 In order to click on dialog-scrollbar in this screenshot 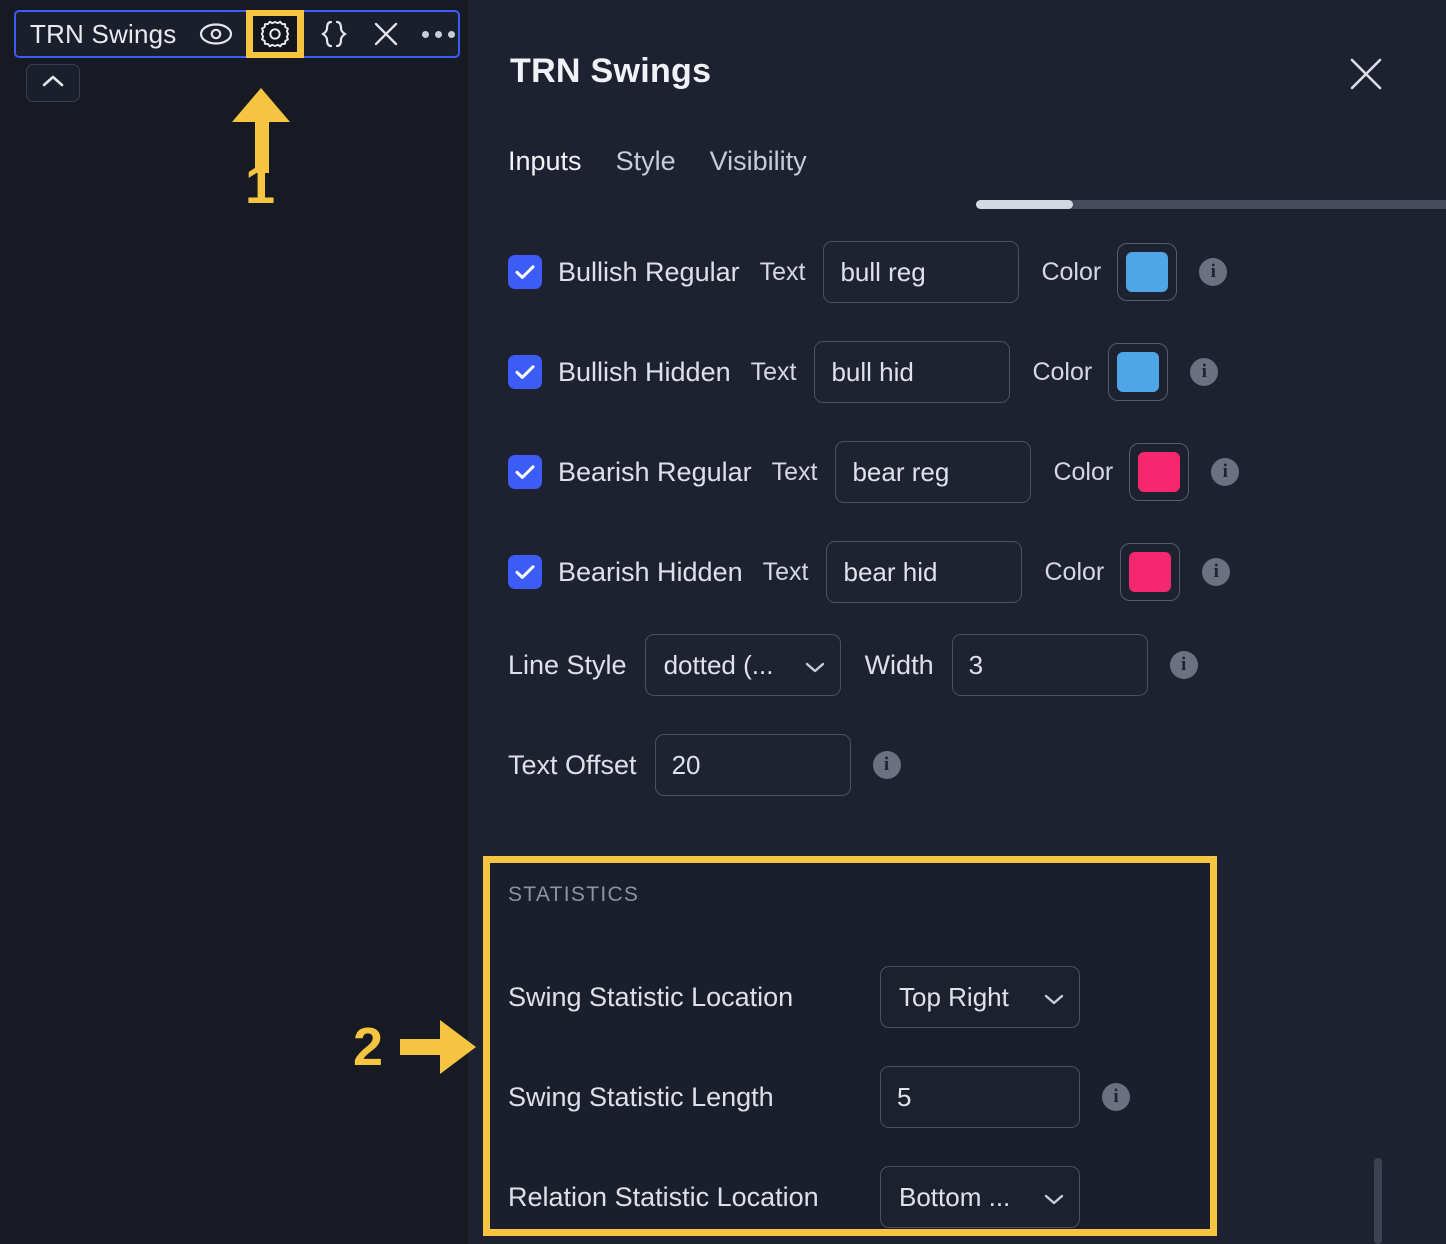, I will do `click(1378, 1201)`.